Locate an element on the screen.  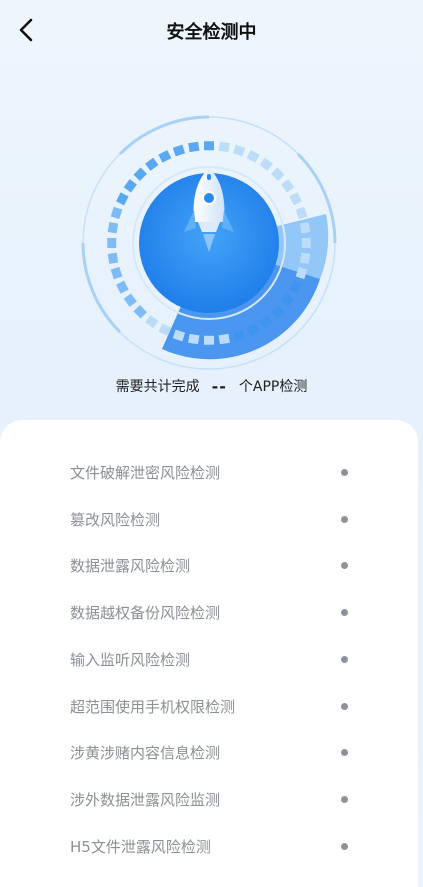
check-item-label: 篡改风险检测 is located at coordinates (115, 519).